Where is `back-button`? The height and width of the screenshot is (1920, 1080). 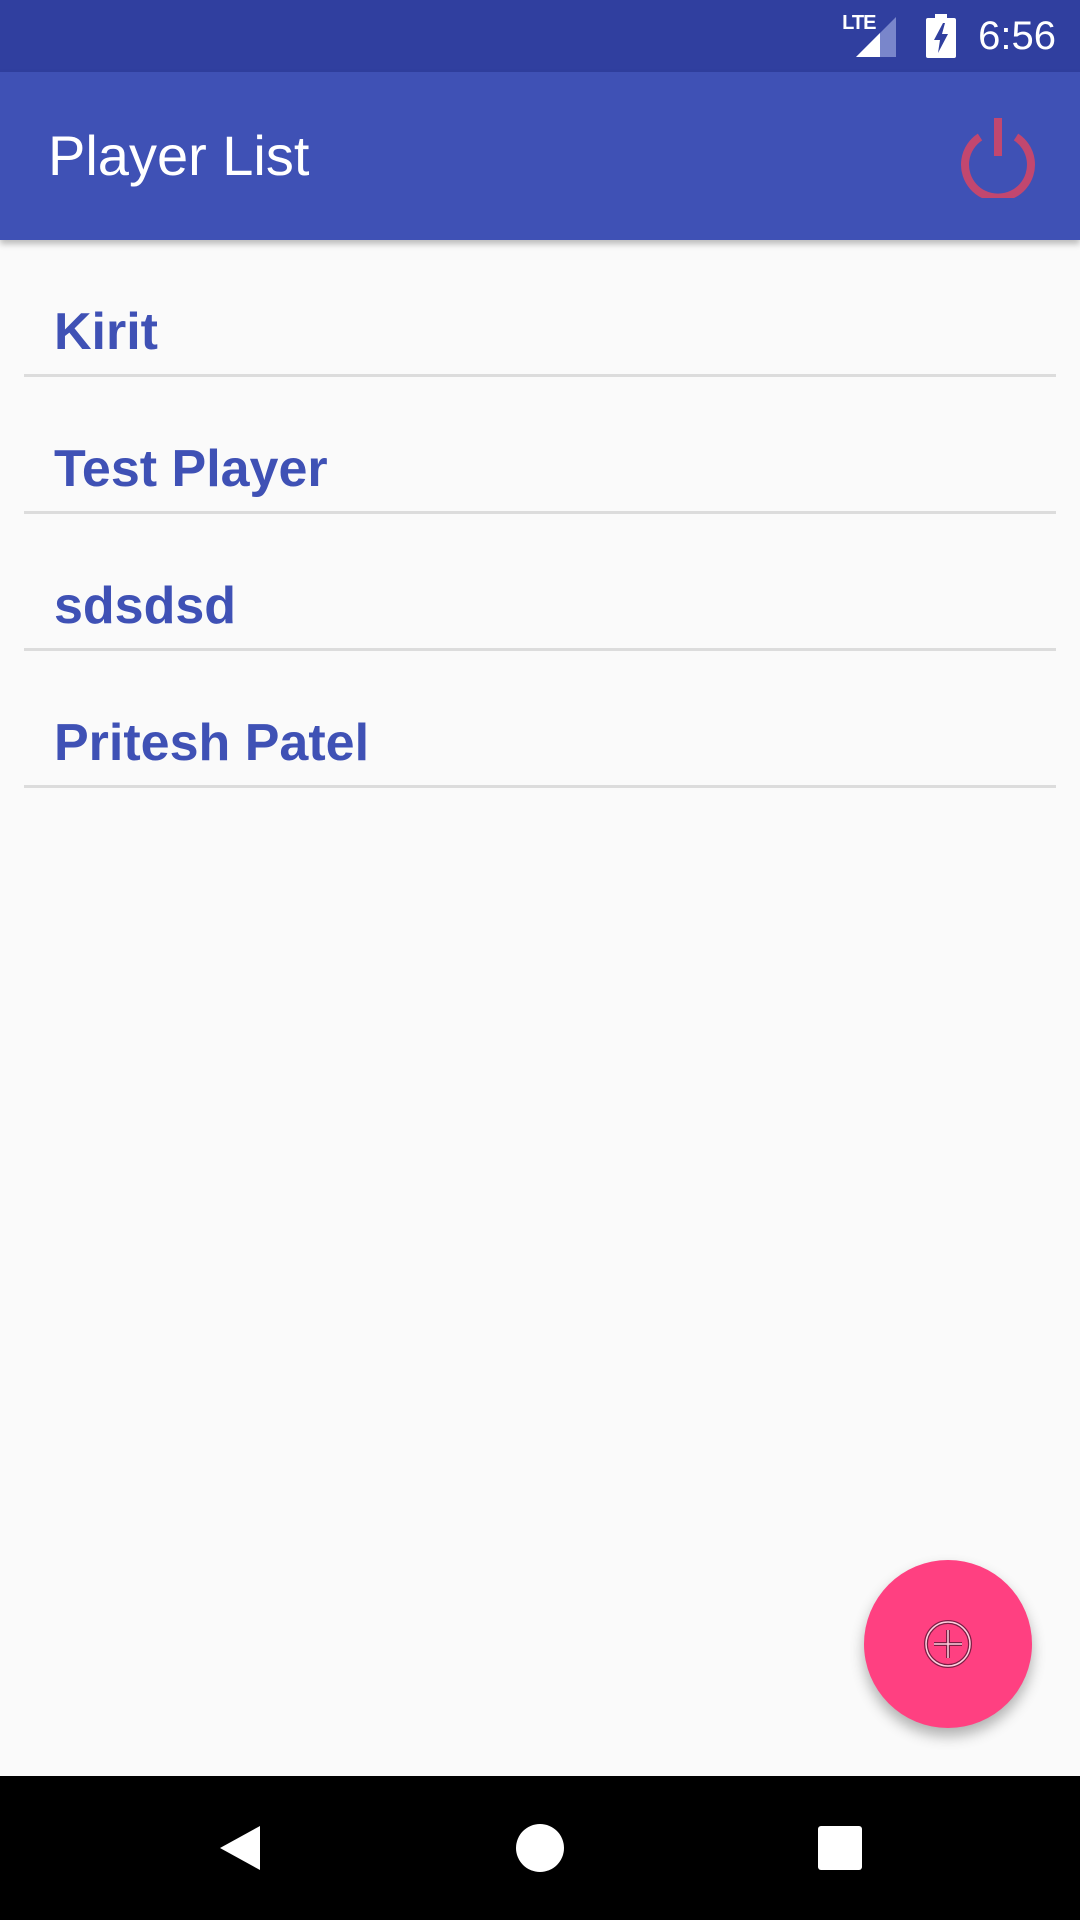 back-button is located at coordinates (240, 1848).